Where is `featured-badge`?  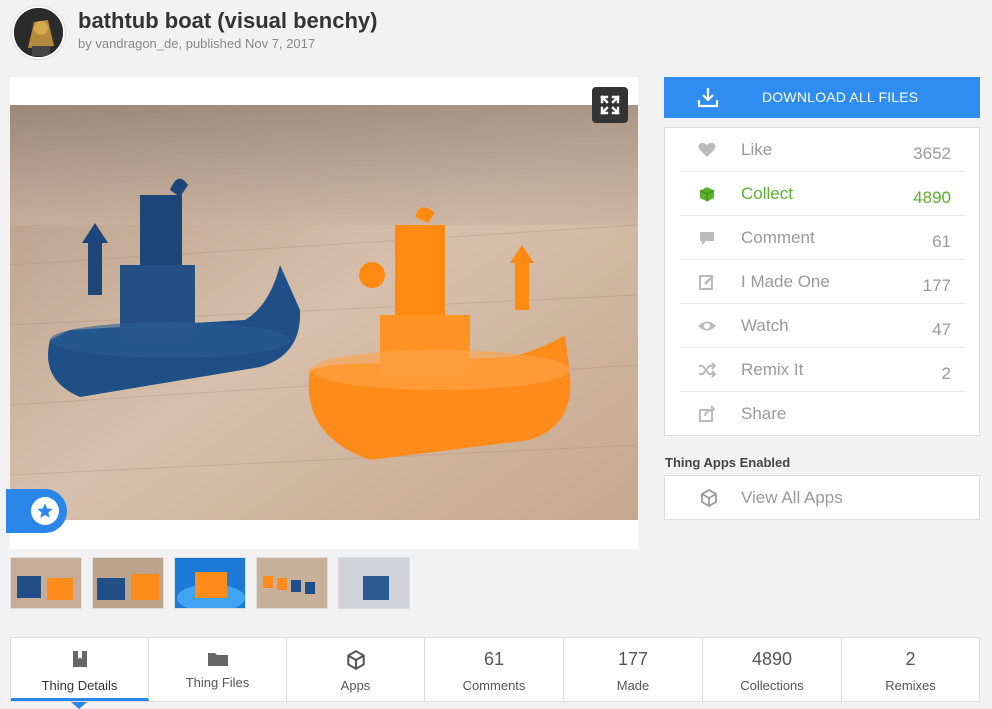
featured-badge is located at coordinates (36, 511).